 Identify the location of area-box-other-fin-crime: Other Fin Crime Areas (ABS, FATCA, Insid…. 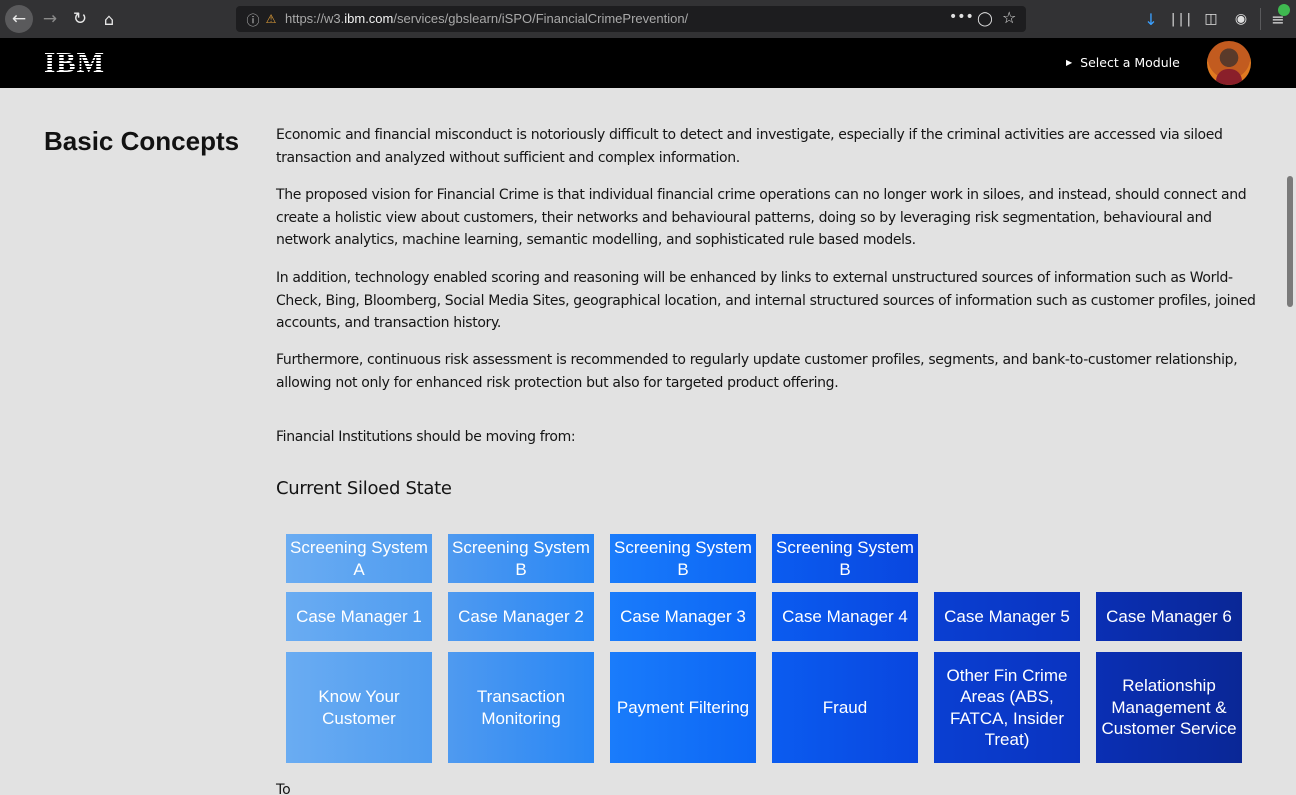
(1007, 707).